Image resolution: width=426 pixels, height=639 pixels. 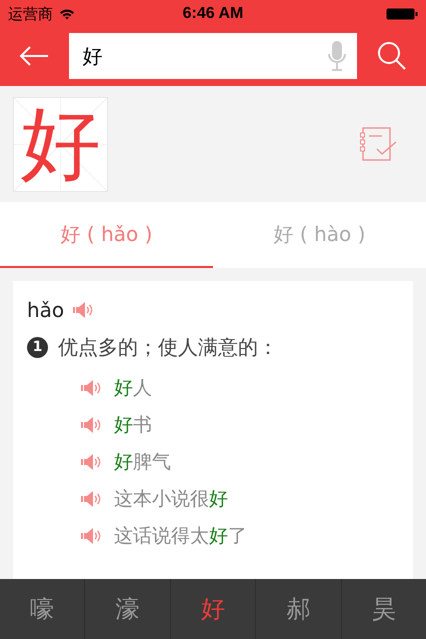 What do you see at coordinates (30, 14) in the screenshot?
I see `carrier-name: 运营商` at bounding box center [30, 14].